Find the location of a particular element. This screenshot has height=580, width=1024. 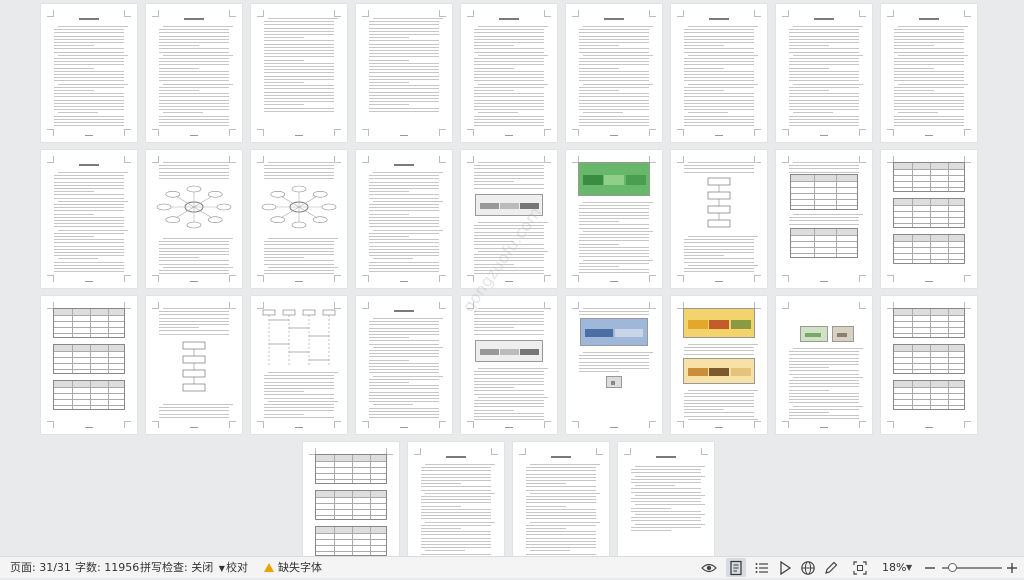

table-column is located at coordinates (334, 505).